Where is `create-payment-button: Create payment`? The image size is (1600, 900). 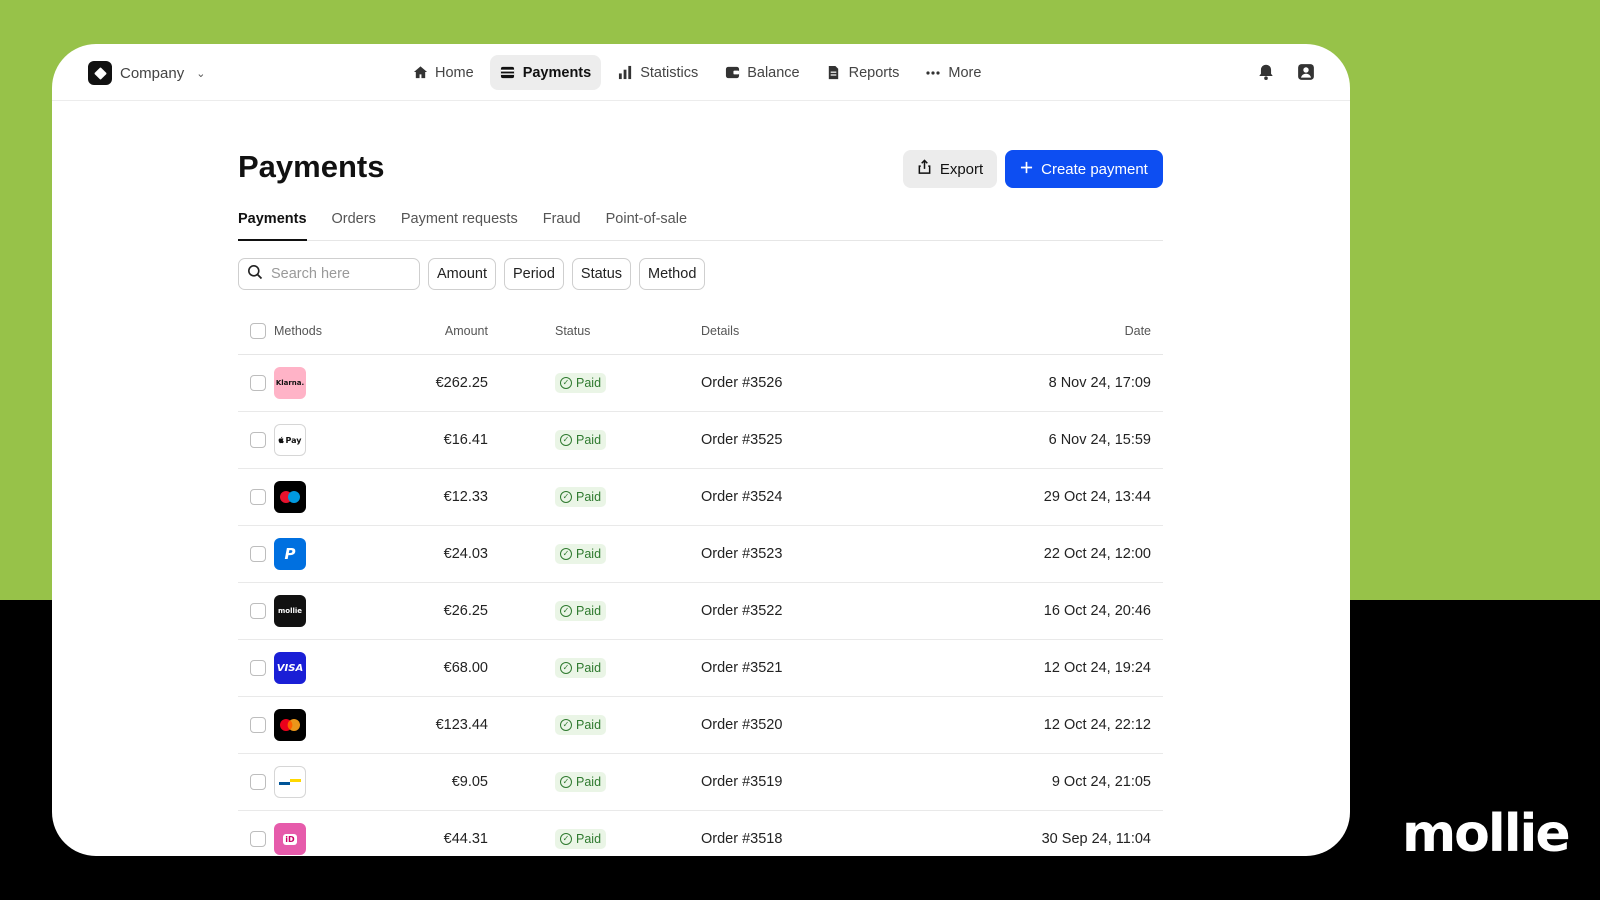 create-payment-button: Create payment is located at coordinates (1084, 169).